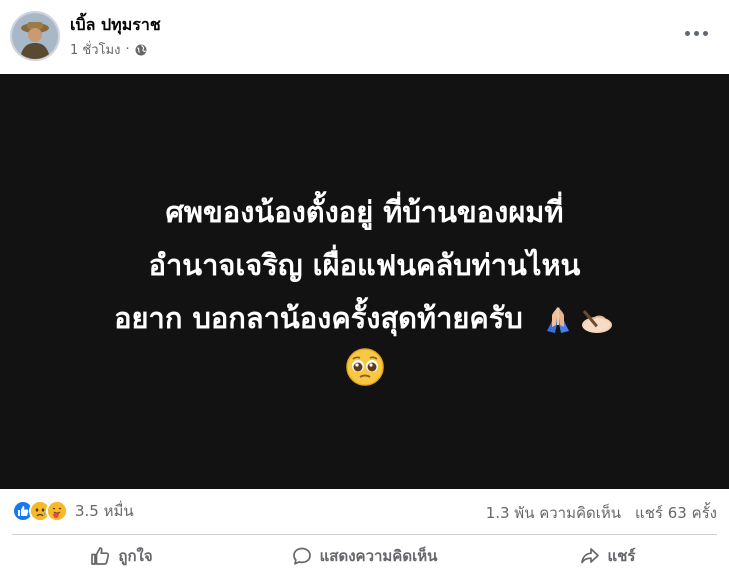  What do you see at coordinates (364, 367) in the screenshot?
I see `pleading-face-icon` at bounding box center [364, 367].